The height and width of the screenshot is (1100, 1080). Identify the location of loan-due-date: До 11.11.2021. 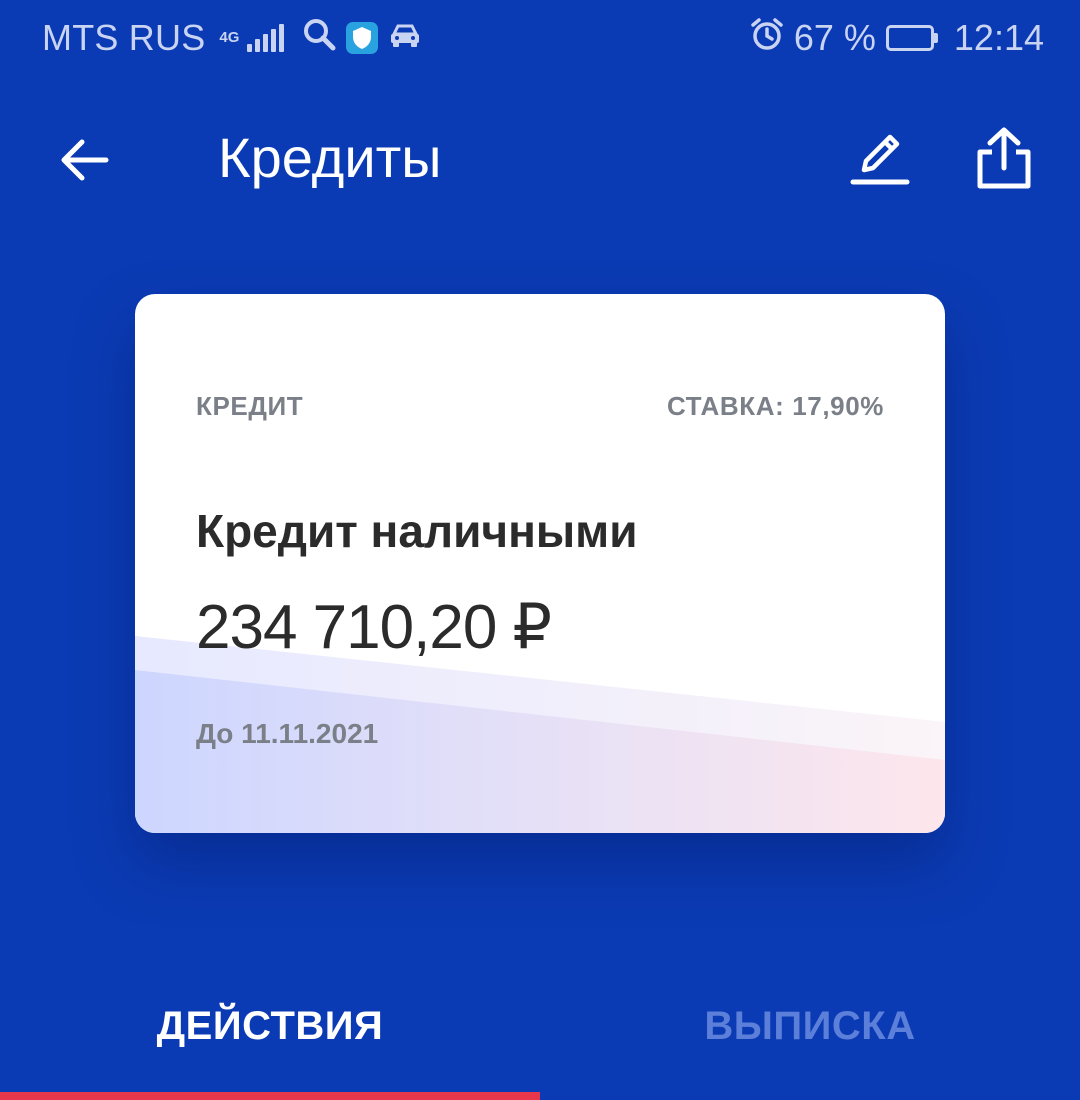
(287, 733).